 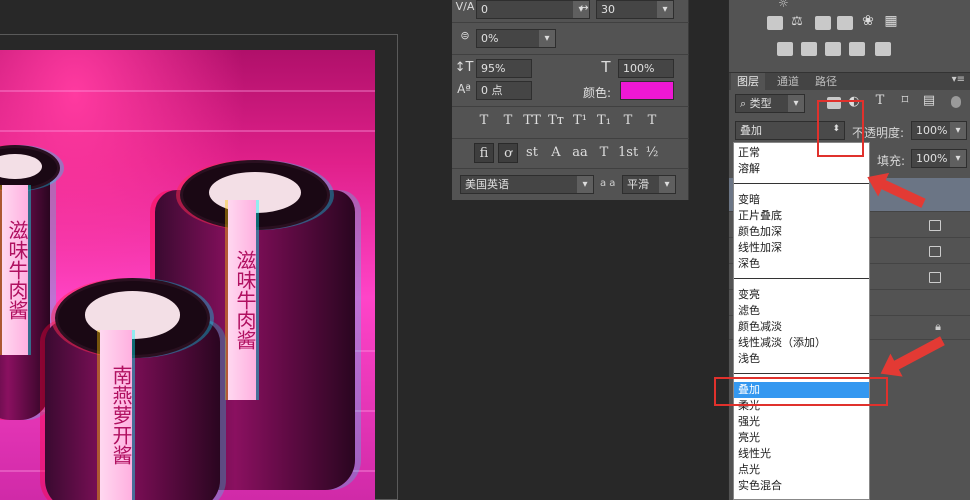 I want to click on opentype-button: fi, so click(x=484, y=153).